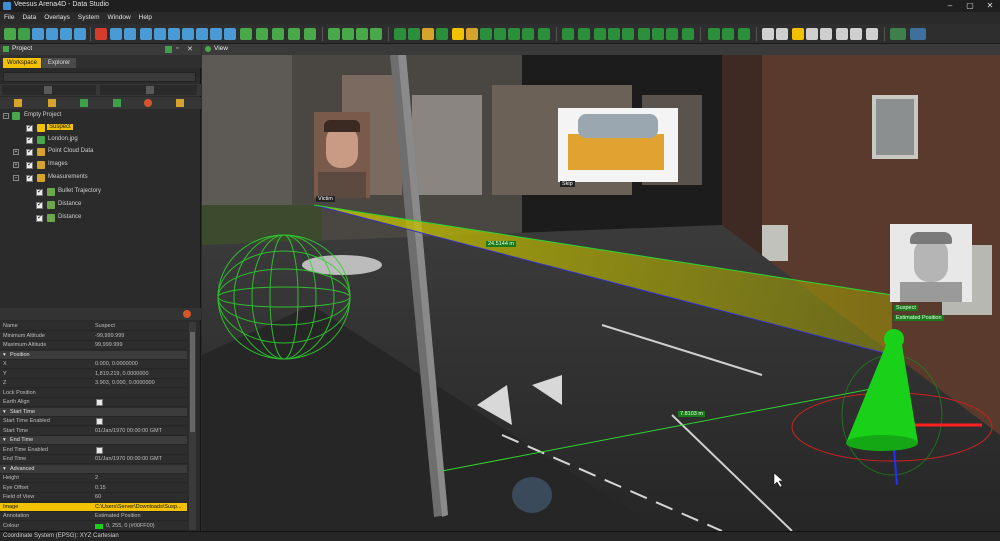 The image size is (1000, 541). Describe the element at coordinates (458, 34) in the screenshot. I see `measure-icon` at that location.